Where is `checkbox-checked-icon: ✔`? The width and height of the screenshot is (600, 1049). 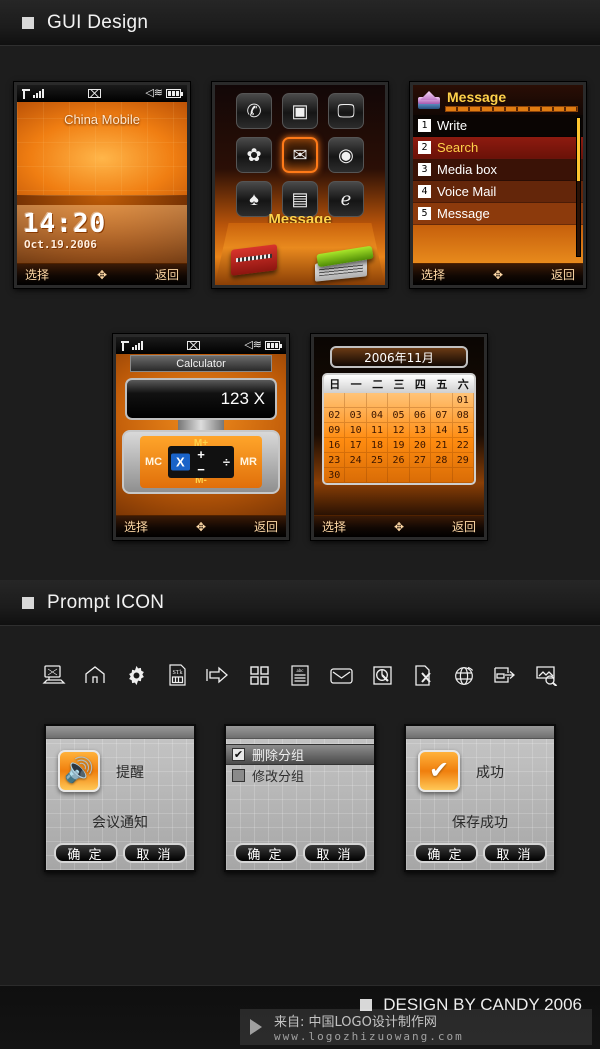
checkbox-checked-icon: ✔ is located at coordinates (238, 754).